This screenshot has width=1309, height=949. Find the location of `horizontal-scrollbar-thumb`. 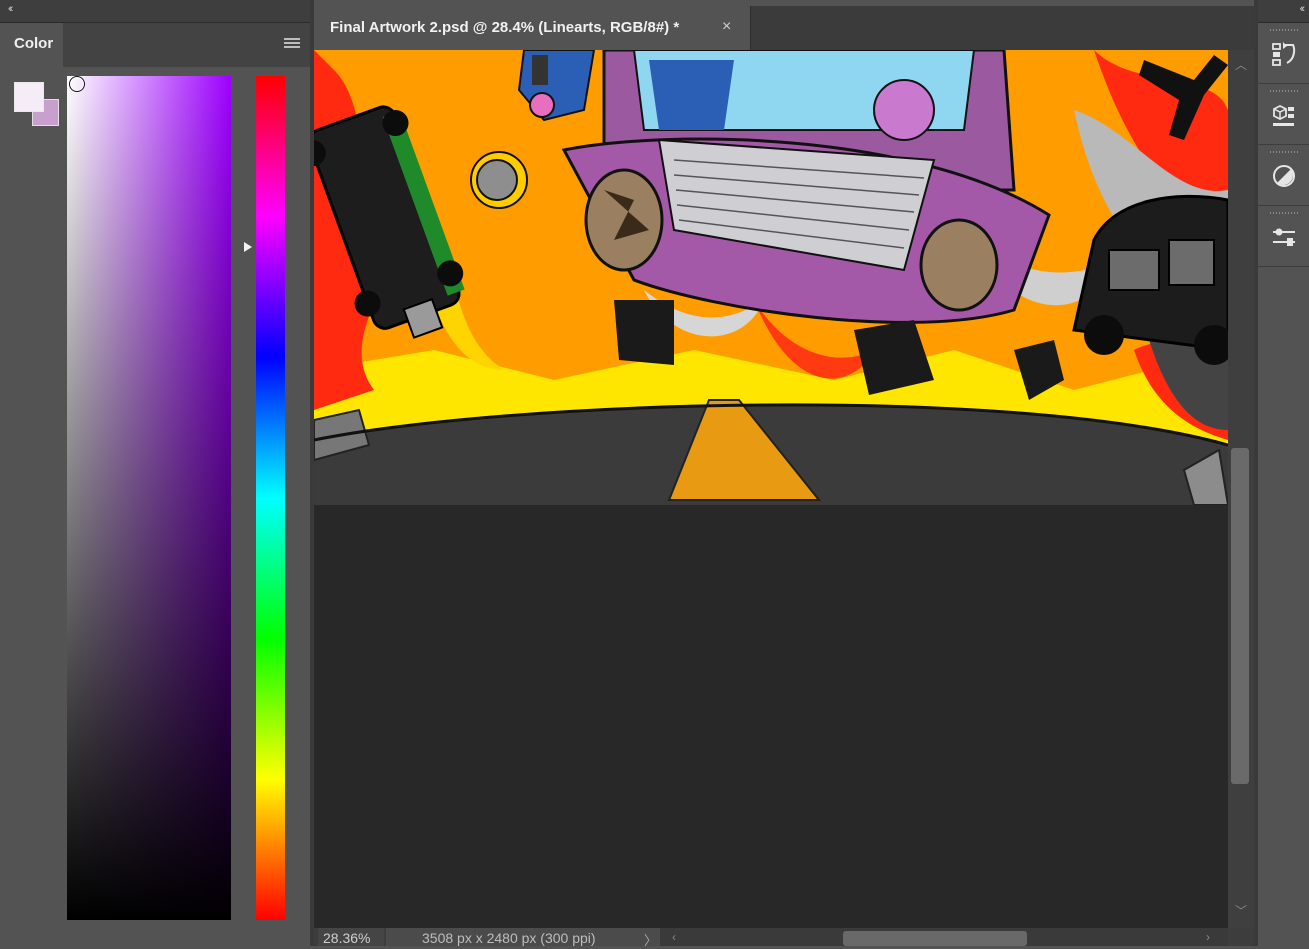

horizontal-scrollbar-thumb is located at coordinates (935, 938).